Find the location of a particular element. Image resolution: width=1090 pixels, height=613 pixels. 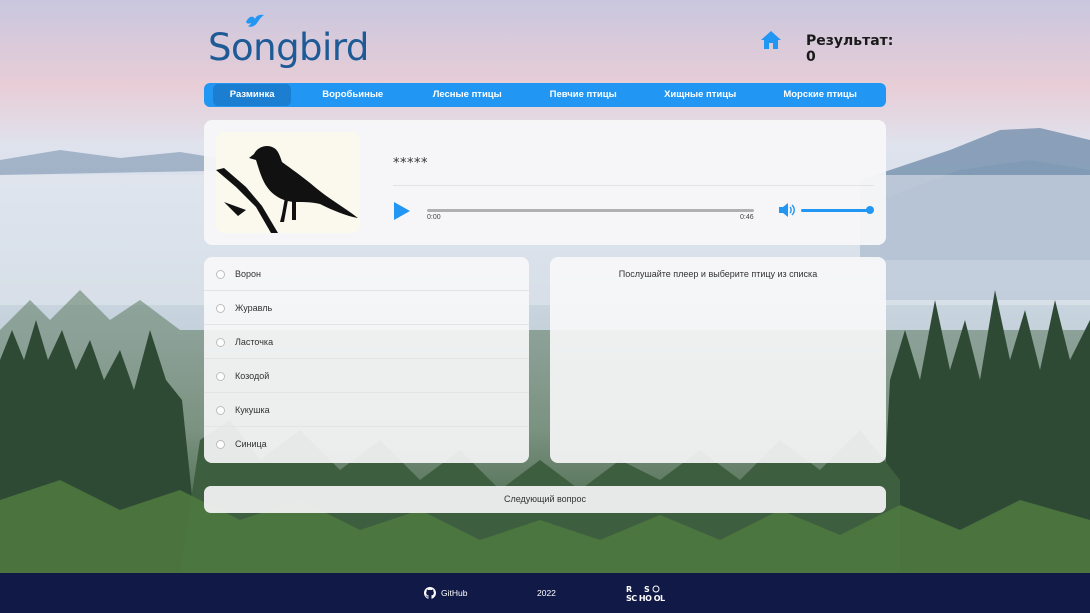

footer-year: 2022 is located at coordinates (546, 593).